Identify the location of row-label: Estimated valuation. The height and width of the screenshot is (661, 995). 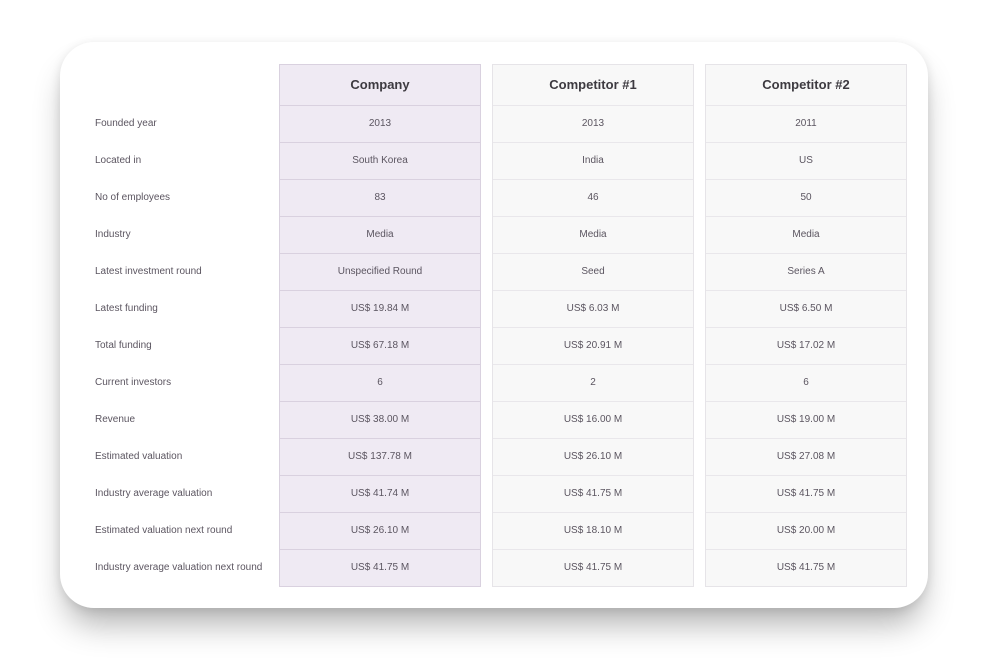
(139, 456).